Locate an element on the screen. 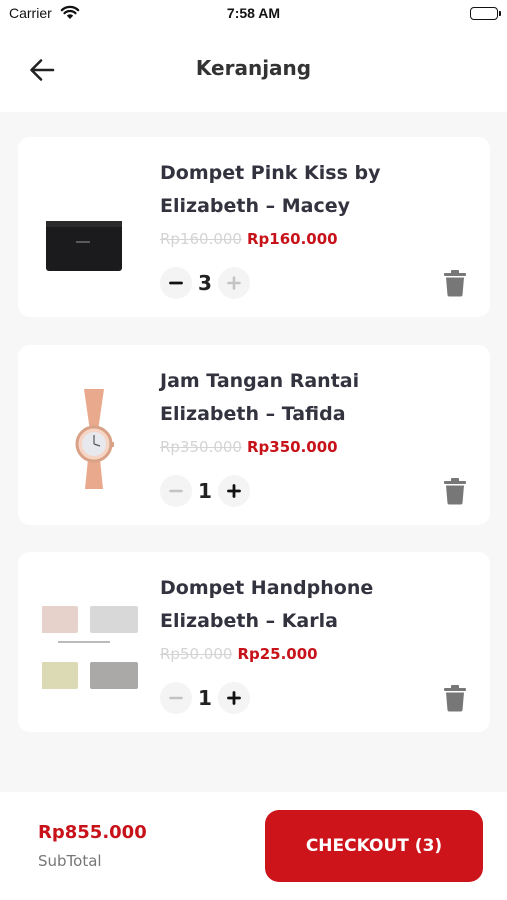 Image resolution: width=507 pixels, height=900 pixels. price-row: Rp350.000 Rp350.000 is located at coordinates (249, 447).